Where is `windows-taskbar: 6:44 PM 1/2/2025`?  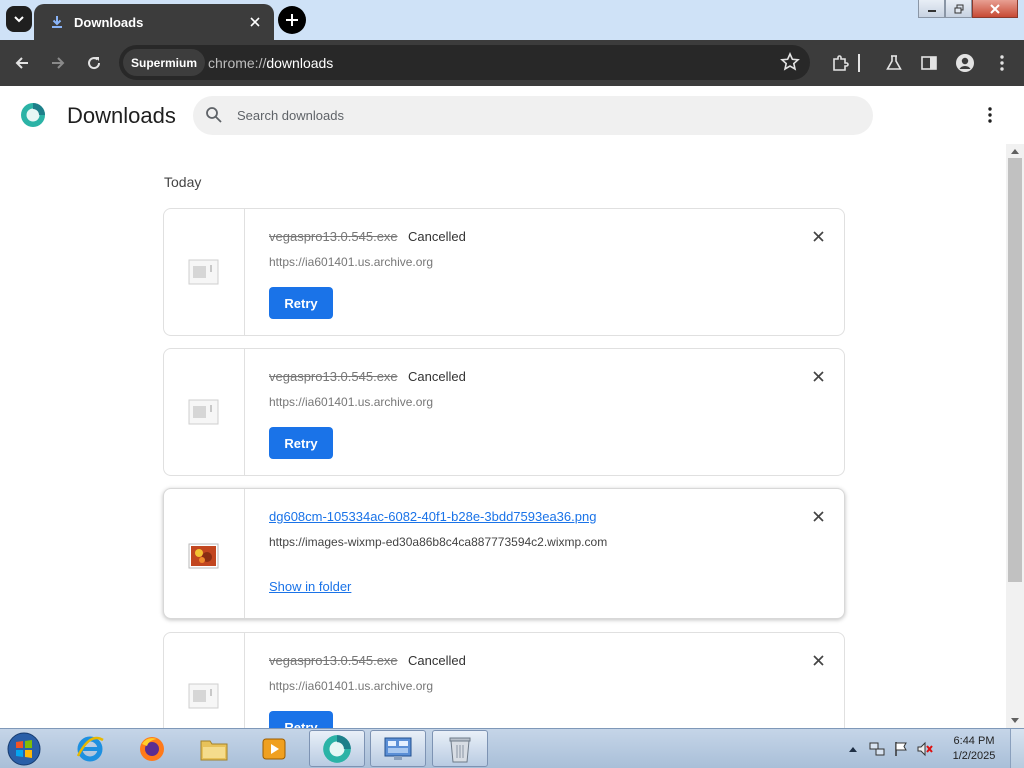 windows-taskbar: 6:44 PM 1/2/2025 is located at coordinates (512, 748).